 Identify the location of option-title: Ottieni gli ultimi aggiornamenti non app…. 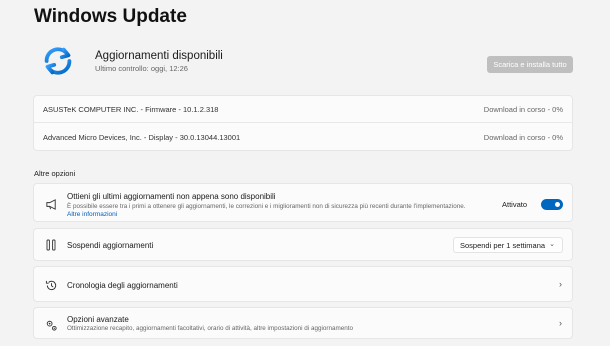
(171, 196).